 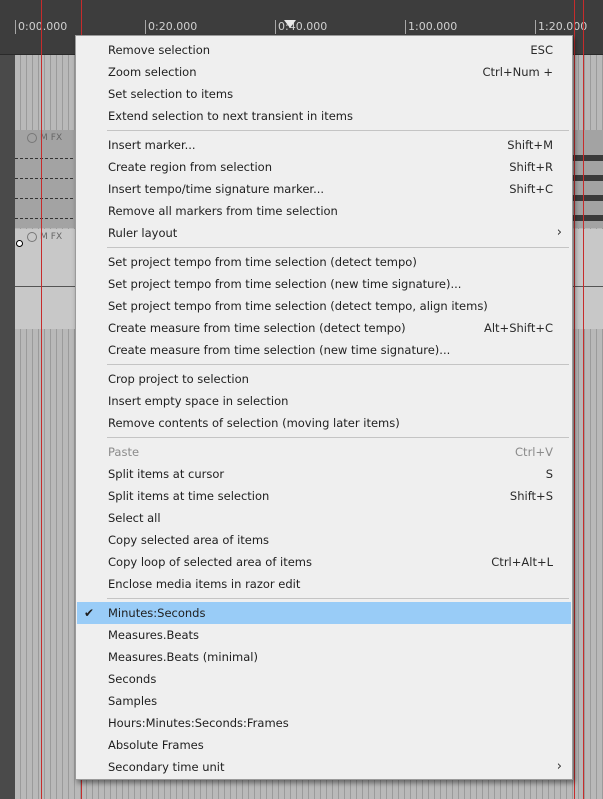 I want to click on menu-item-crop-project-to-selection: Crop project to selection, so click(x=324, y=379).